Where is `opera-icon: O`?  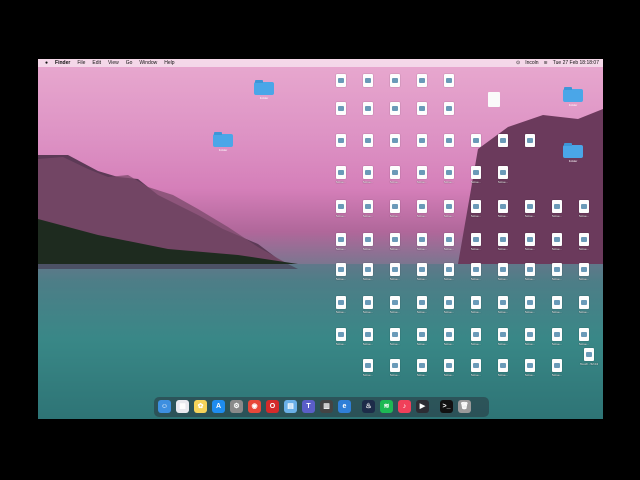
opera-icon: O is located at coordinates (272, 406).